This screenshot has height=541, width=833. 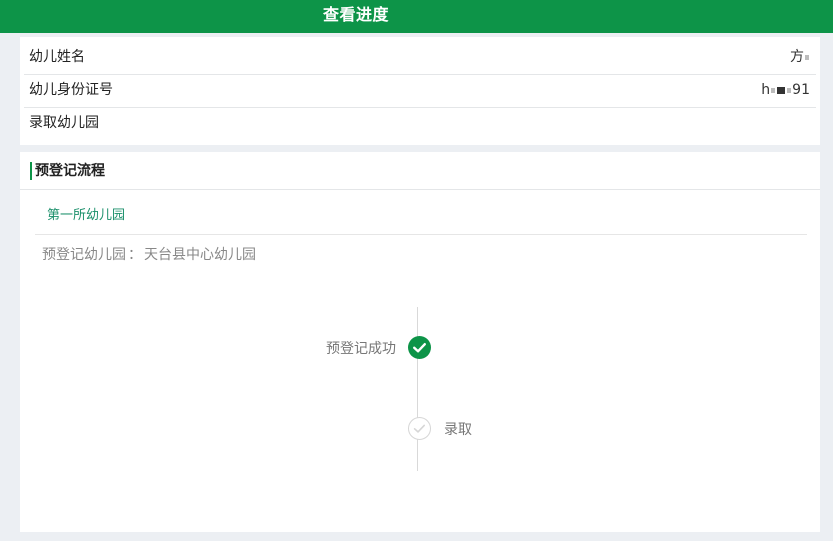 What do you see at coordinates (419, 347) in the screenshot?
I see `check-circle-icon` at bounding box center [419, 347].